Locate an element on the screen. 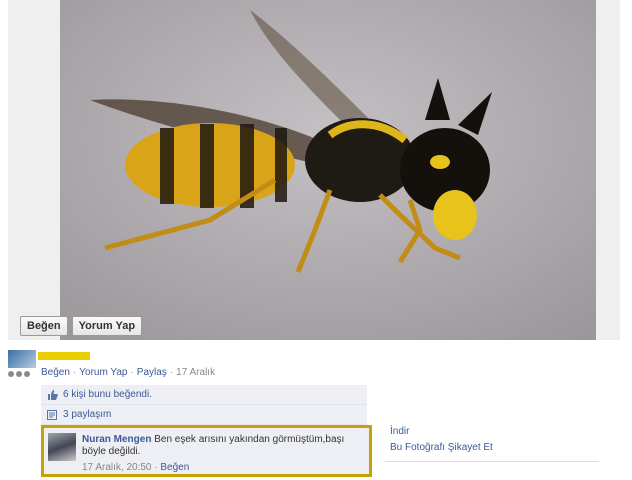 The image size is (632, 480). comment-like-link: Beğen is located at coordinates (174, 467).